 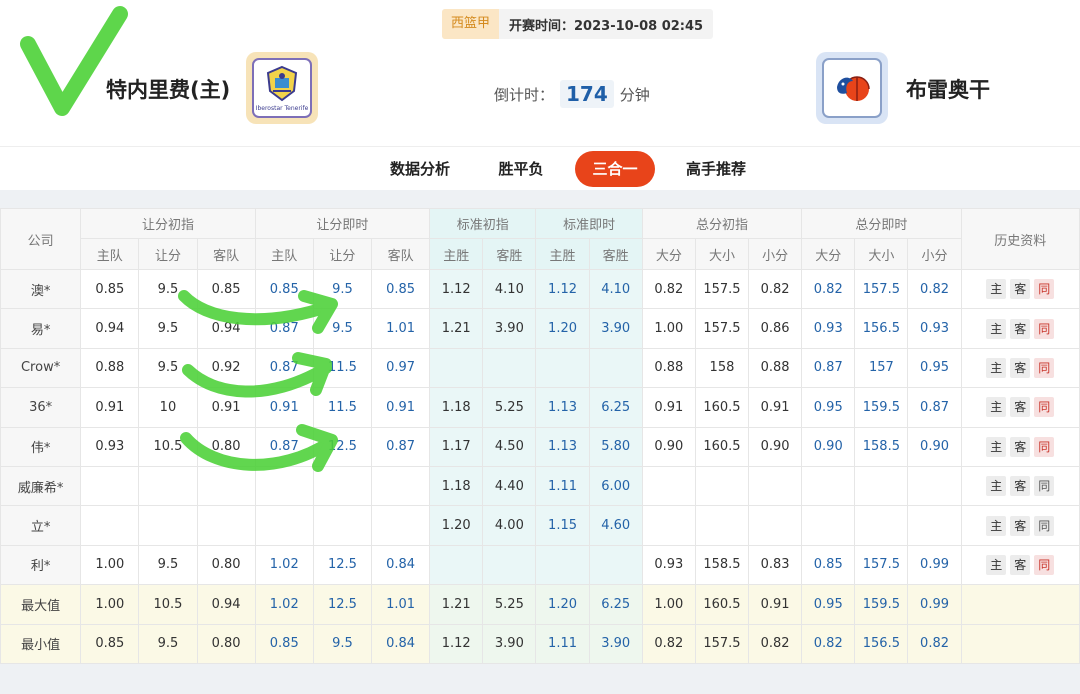 What do you see at coordinates (41, 289) in the screenshot?
I see `company-name: 澳*` at bounding box center [41, 289].